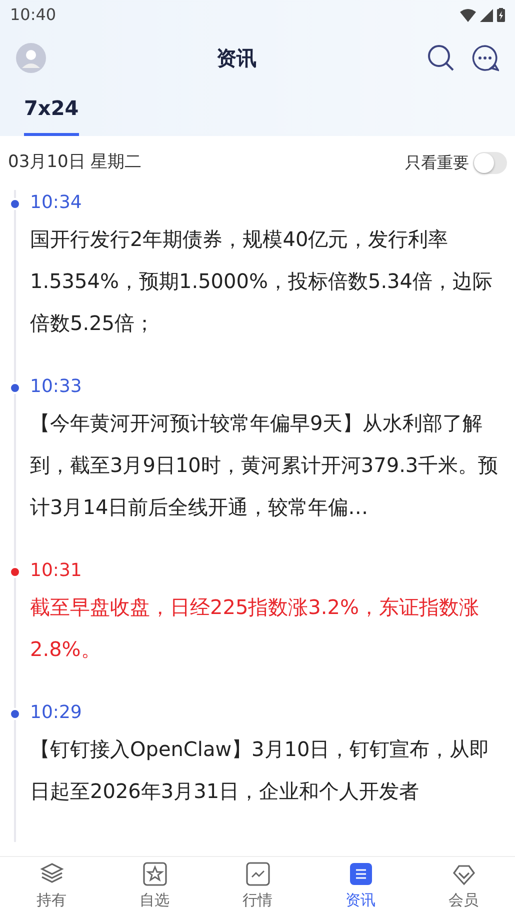  Describe the element at coordinates (56, 387) in the screenshot. I see `news-time: 10:33` at that location.